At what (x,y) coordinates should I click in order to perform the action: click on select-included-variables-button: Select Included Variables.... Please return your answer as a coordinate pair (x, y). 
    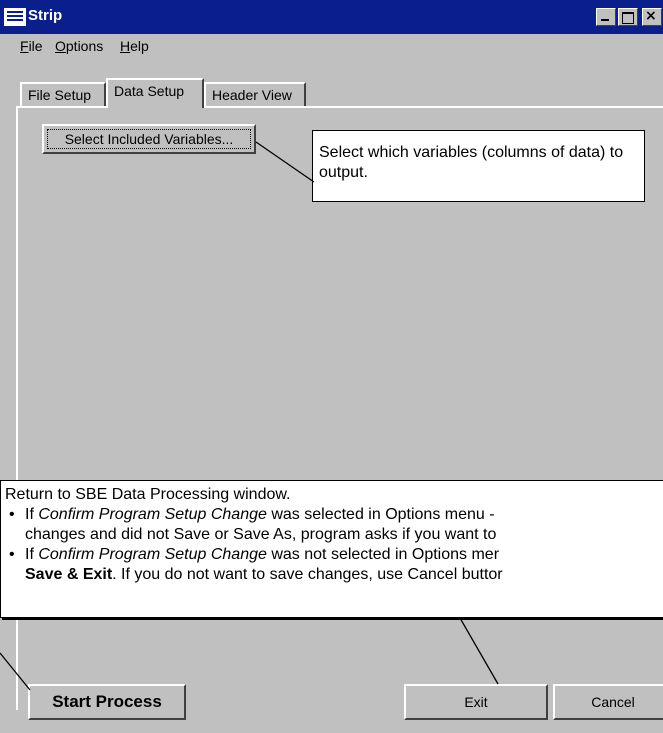
    Looking at the image, I should click on (149, 139).